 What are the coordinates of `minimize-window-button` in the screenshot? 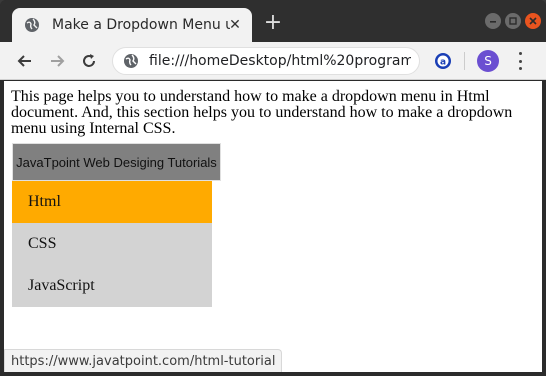 It's located at (493, 21).